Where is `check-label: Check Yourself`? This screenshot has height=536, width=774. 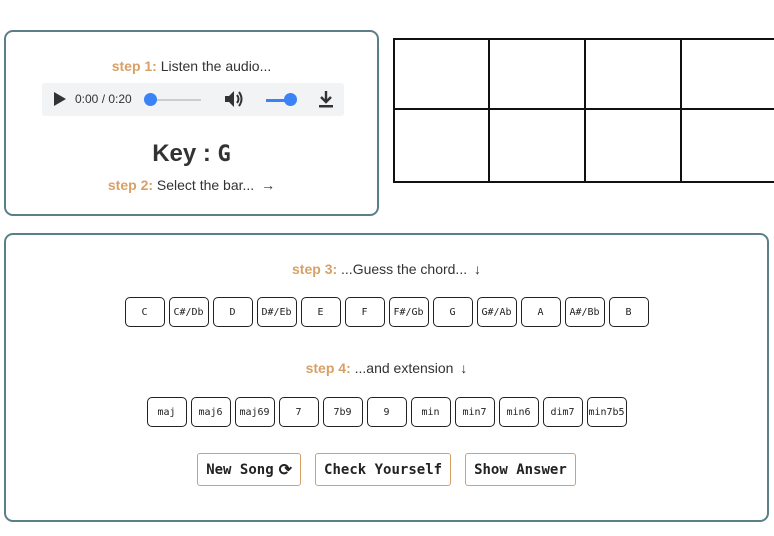 check-label: Check Yourself is located at coordinates (383, 469).